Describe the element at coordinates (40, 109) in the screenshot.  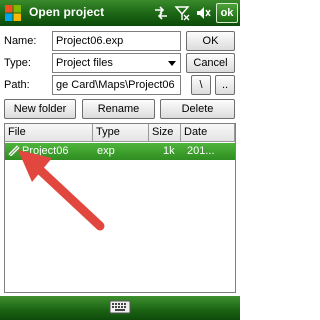
I see `new-folder-button: New folder` at that location.